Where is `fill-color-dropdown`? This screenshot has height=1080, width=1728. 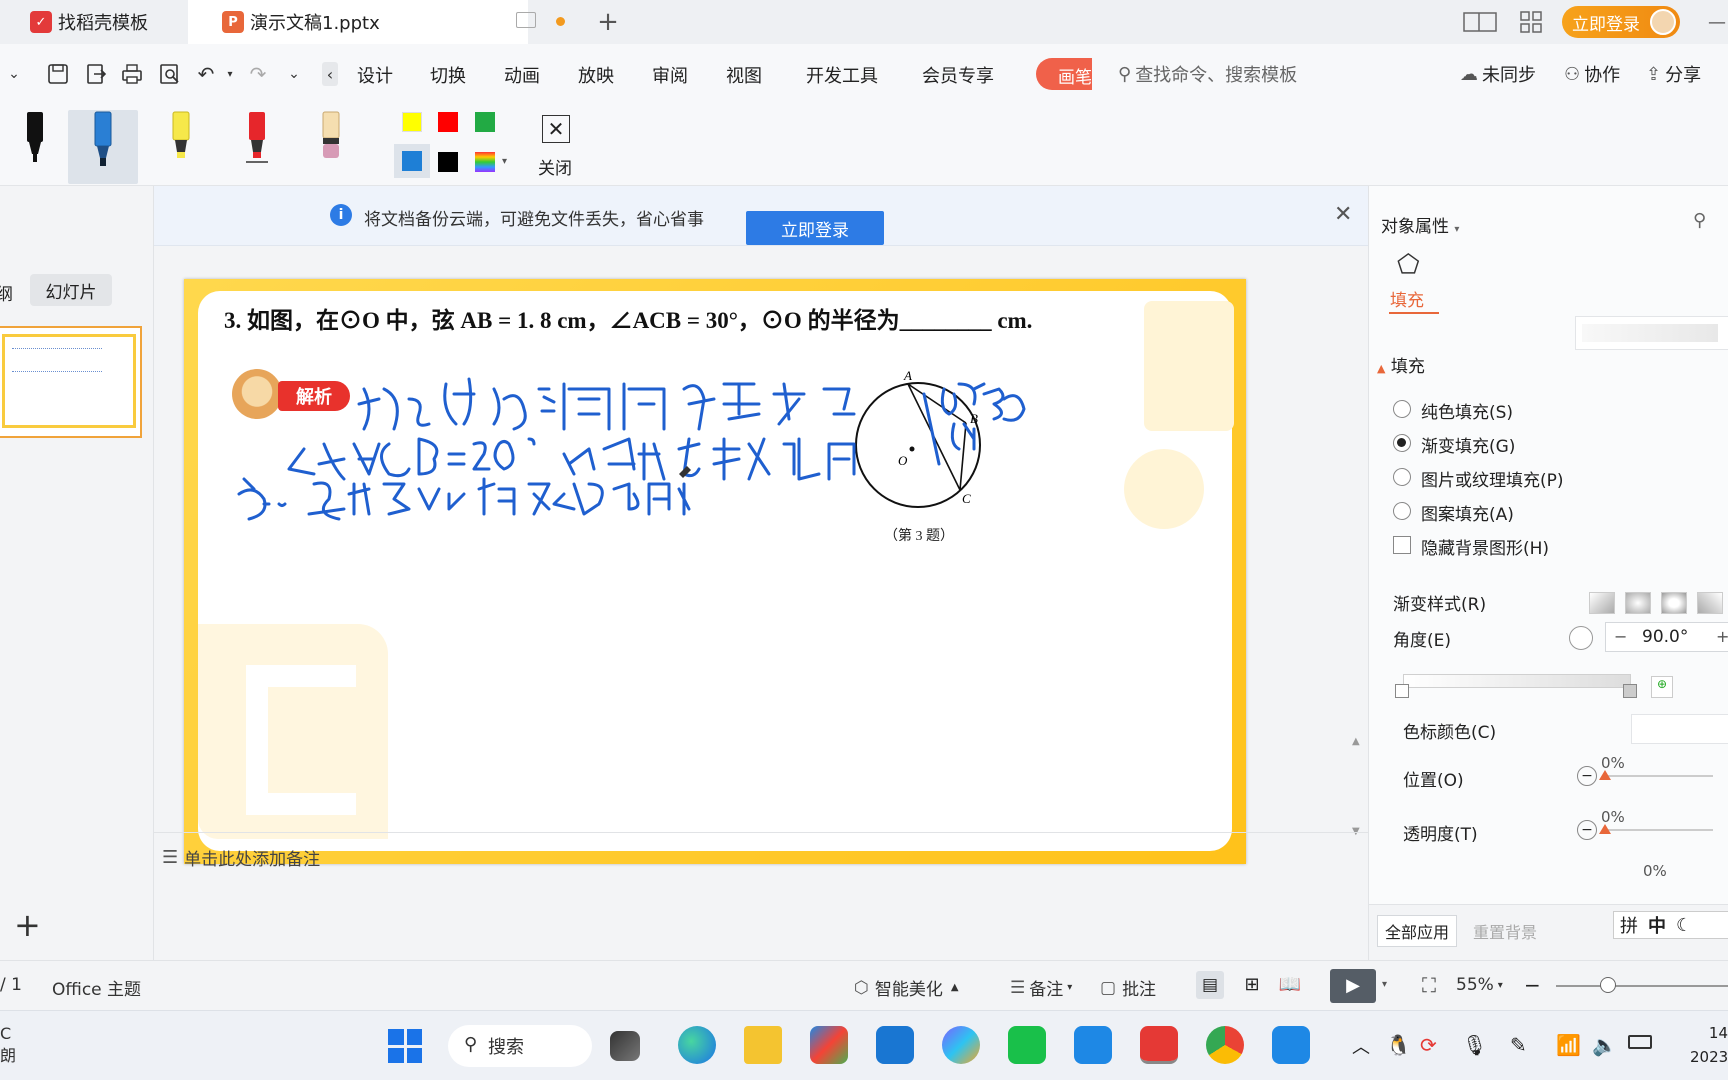 fill-color-dropdown is located at coordinates (1651, 333).